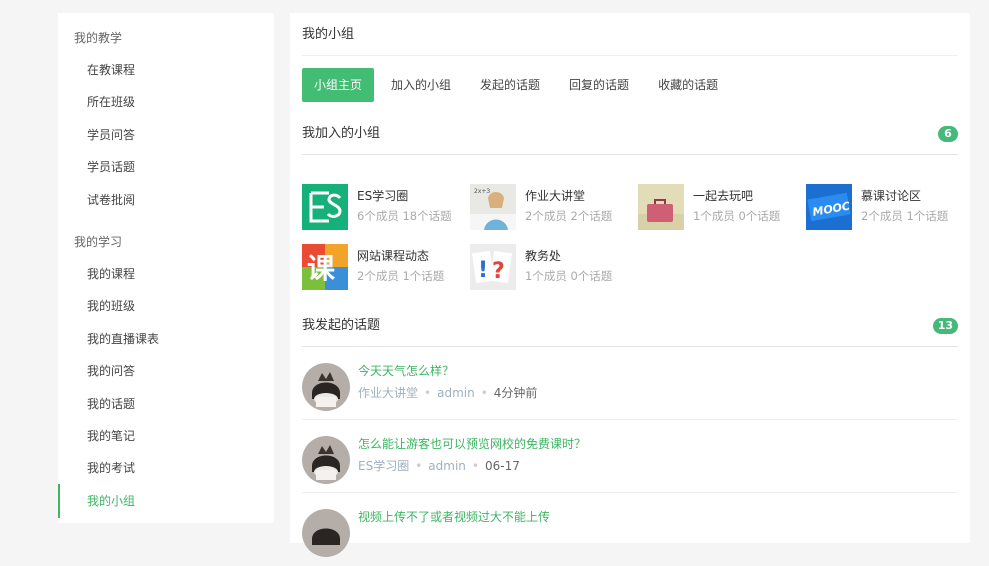 The width and height of the screenshot is (989, 566). What do you see at coordinates (661, 207) in the screenshot?
I see `suitcase-photo-icon` at bounding box center [661, 207].